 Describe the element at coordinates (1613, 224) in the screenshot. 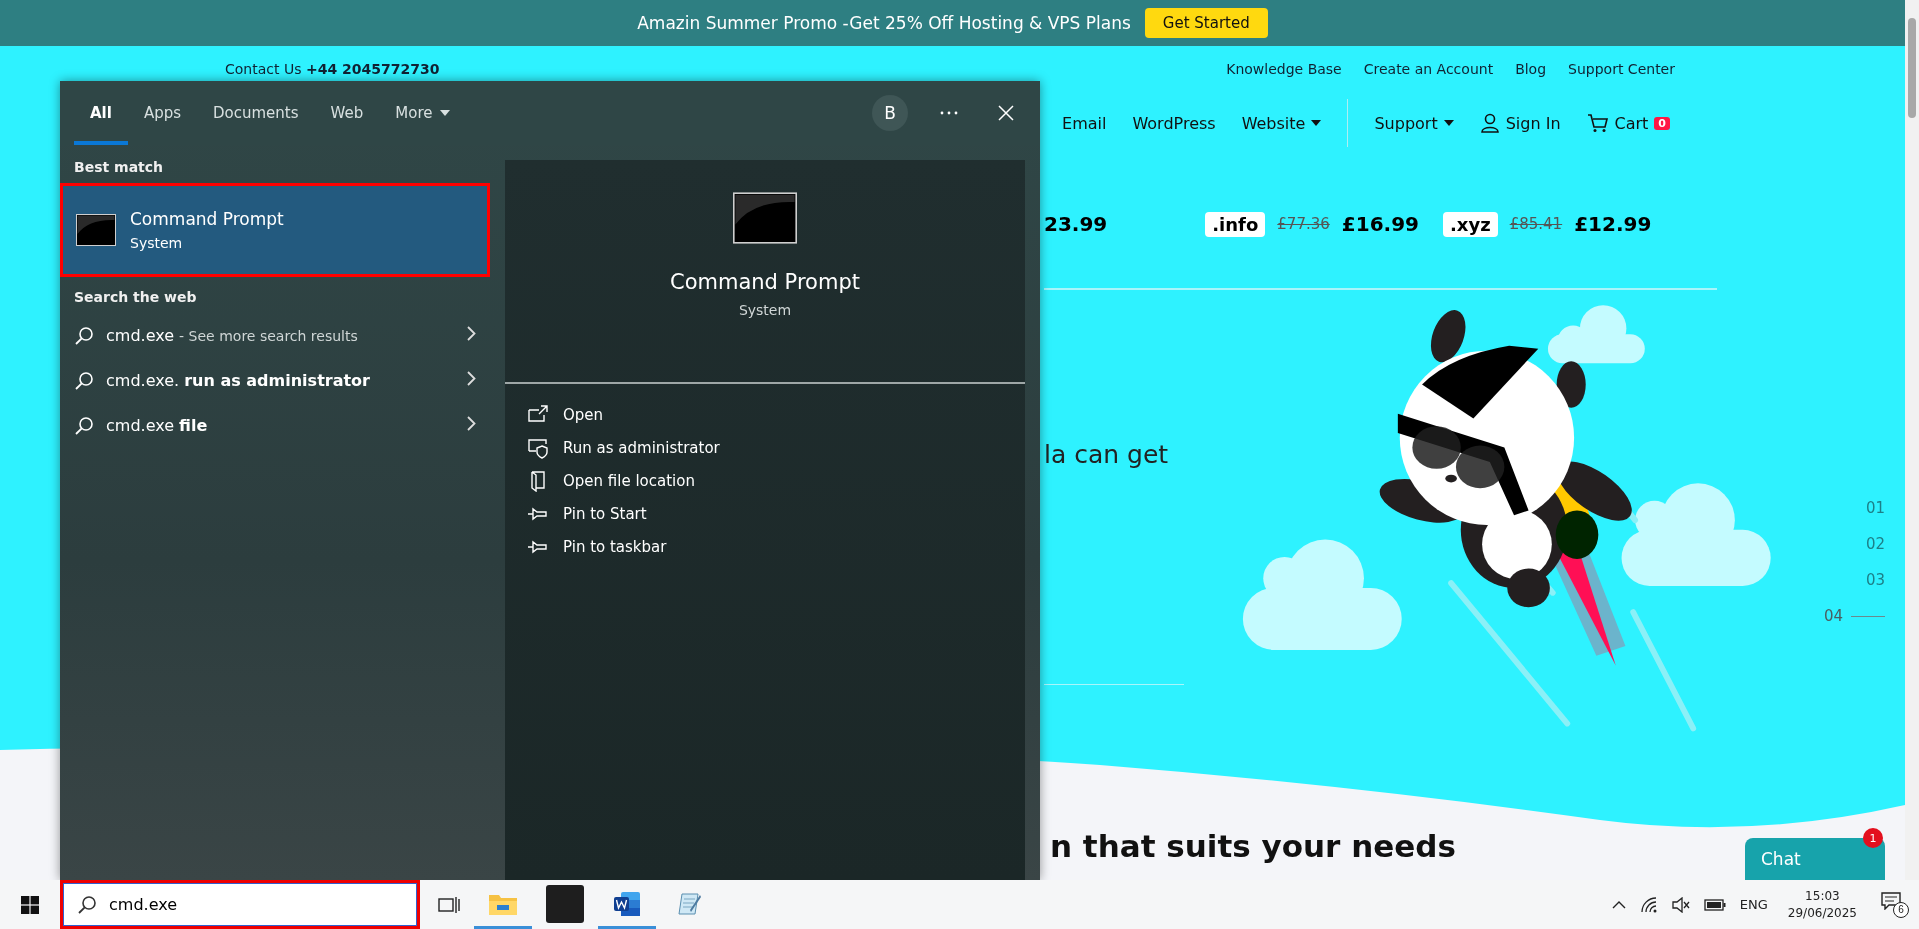

I see `domain-price: £12.99` at that location.